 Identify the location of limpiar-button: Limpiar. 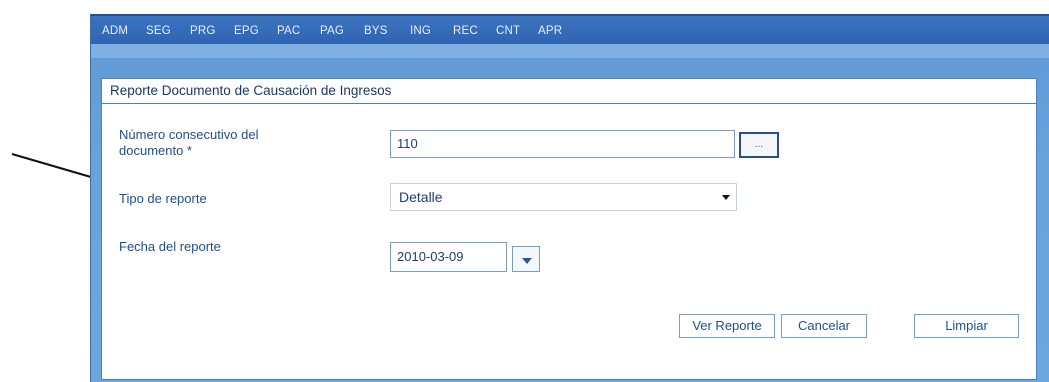
(966, 326).